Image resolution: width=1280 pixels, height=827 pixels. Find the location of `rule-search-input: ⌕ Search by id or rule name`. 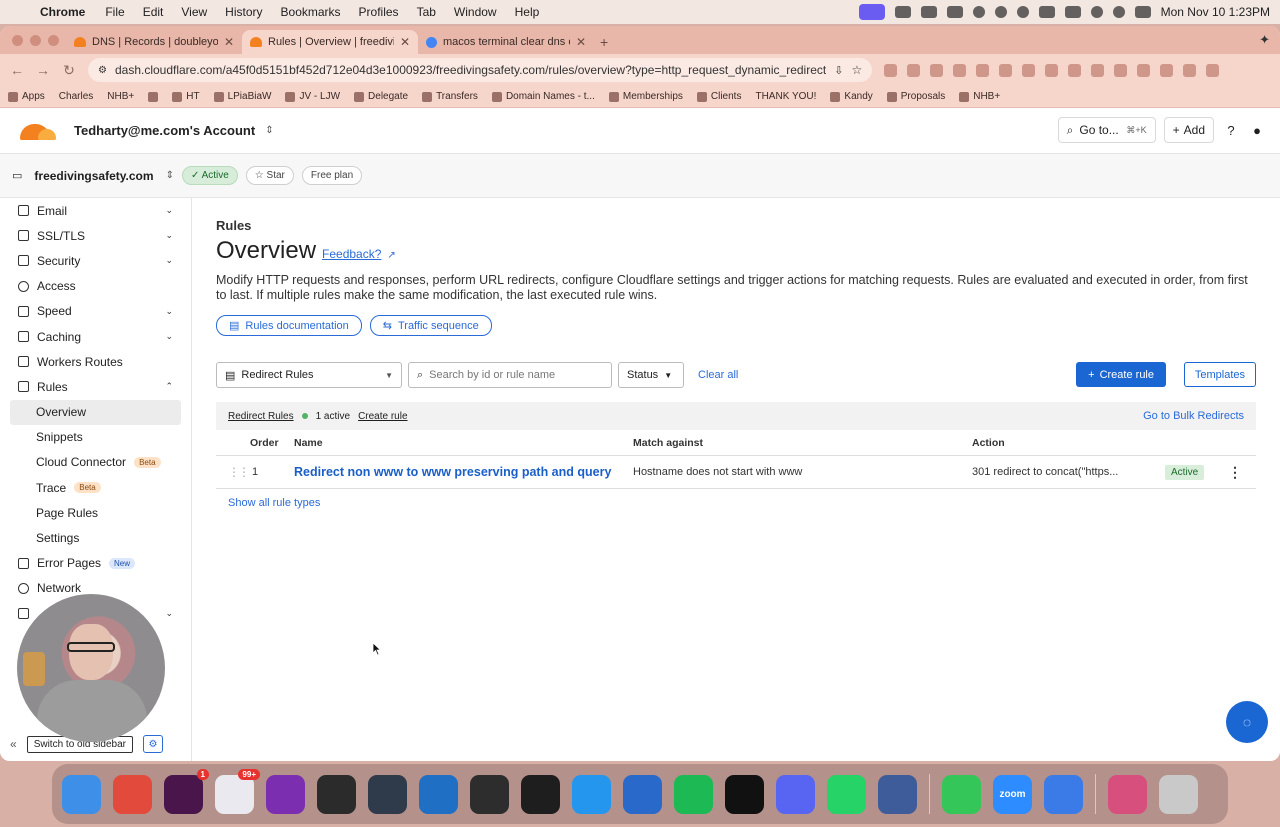

rule-search-input: ⌕ Search by id or rule name is located at coordinates (510, 375).